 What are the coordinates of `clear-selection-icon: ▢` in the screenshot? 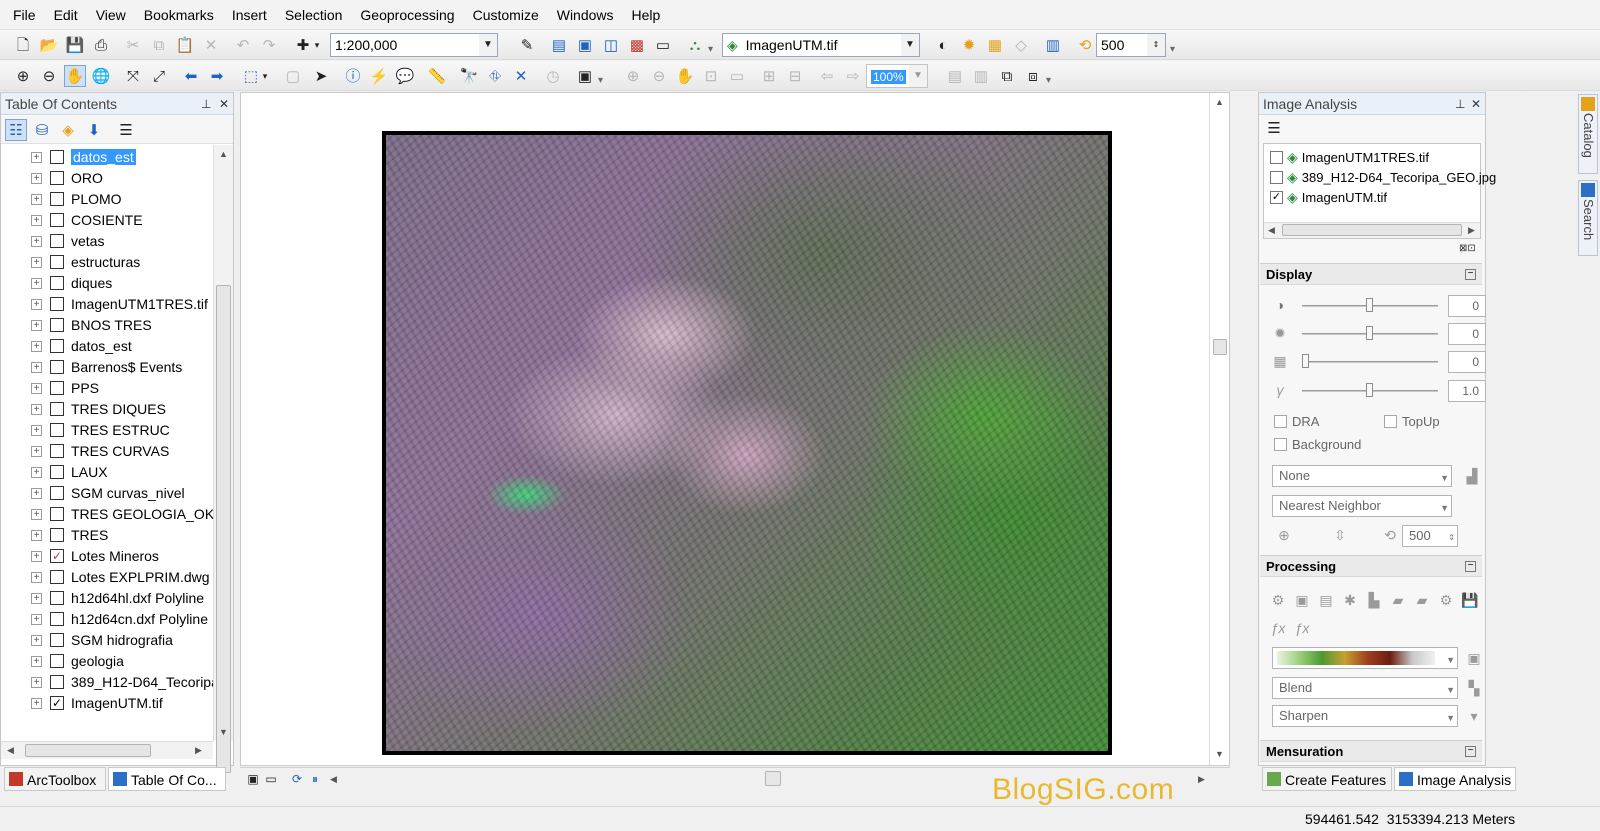 It's located at (293, 76).